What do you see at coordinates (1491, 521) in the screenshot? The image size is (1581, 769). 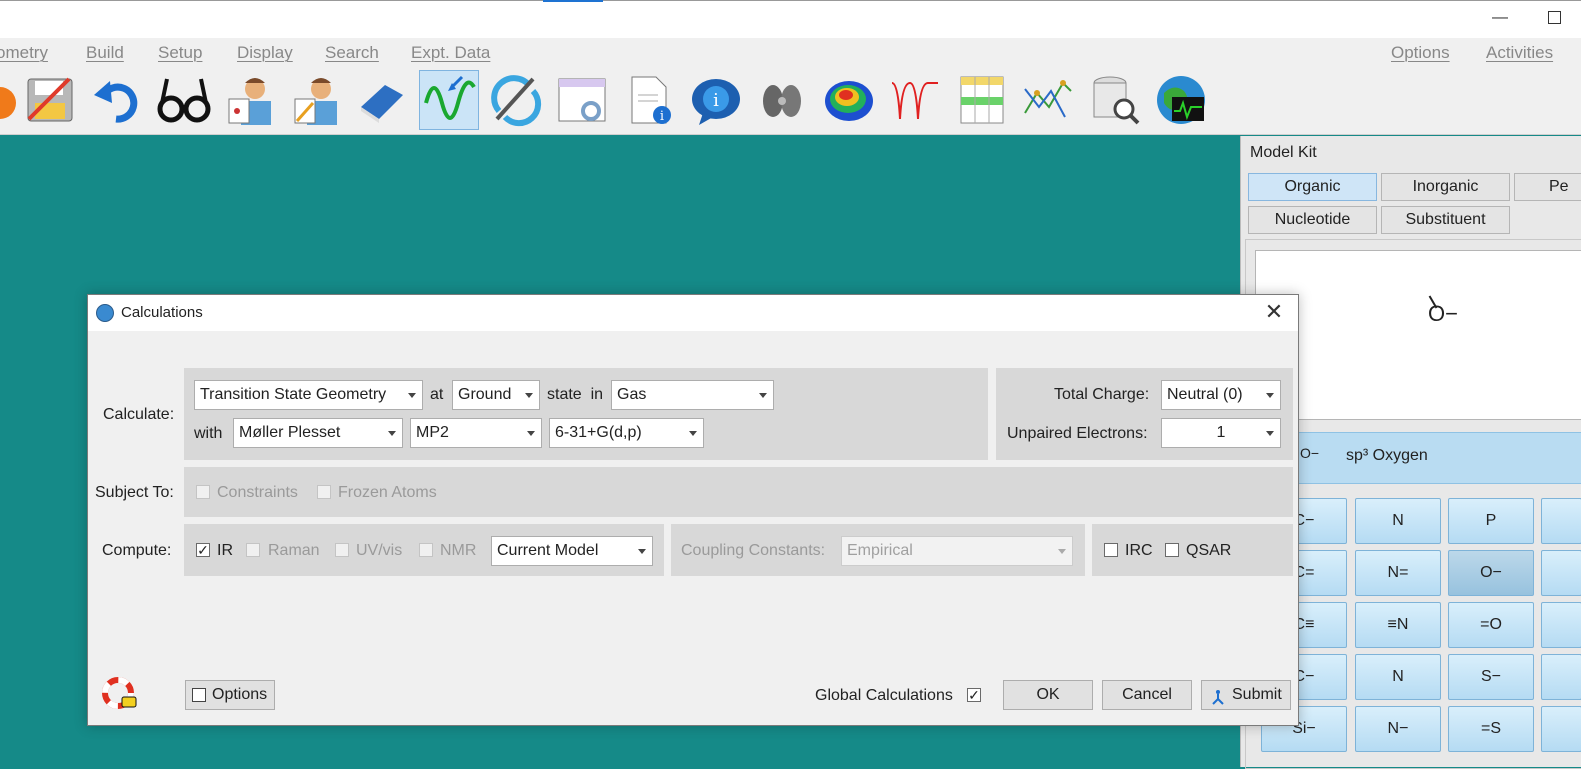 I see `fragment-phosphorus: P` at bounding box center [1491, 521].